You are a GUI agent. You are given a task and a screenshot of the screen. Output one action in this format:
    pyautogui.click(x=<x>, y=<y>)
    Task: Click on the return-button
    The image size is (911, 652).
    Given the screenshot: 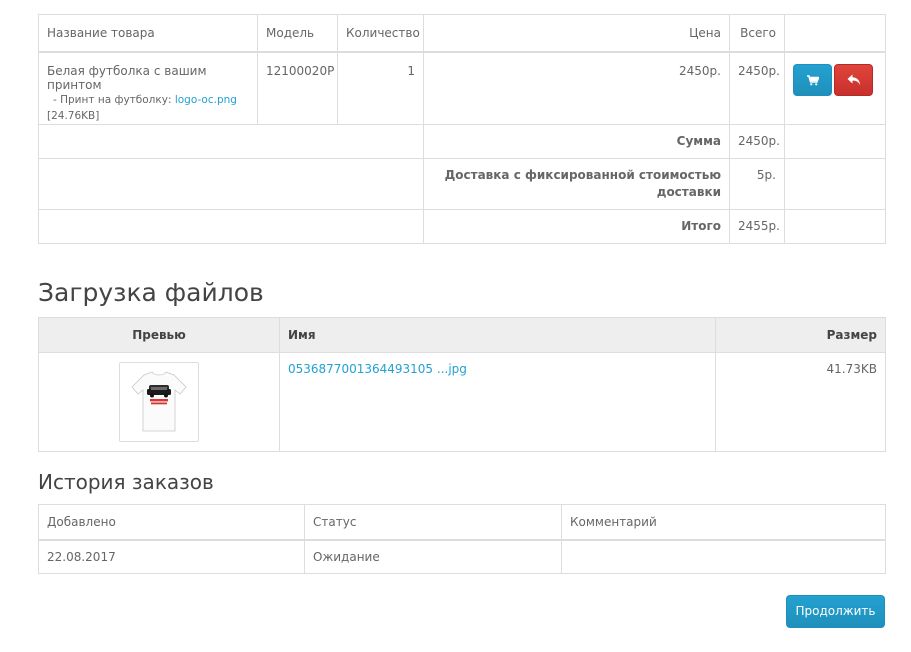 What is the action you would take?
    pyautogui.click(x=853, y=79)
    